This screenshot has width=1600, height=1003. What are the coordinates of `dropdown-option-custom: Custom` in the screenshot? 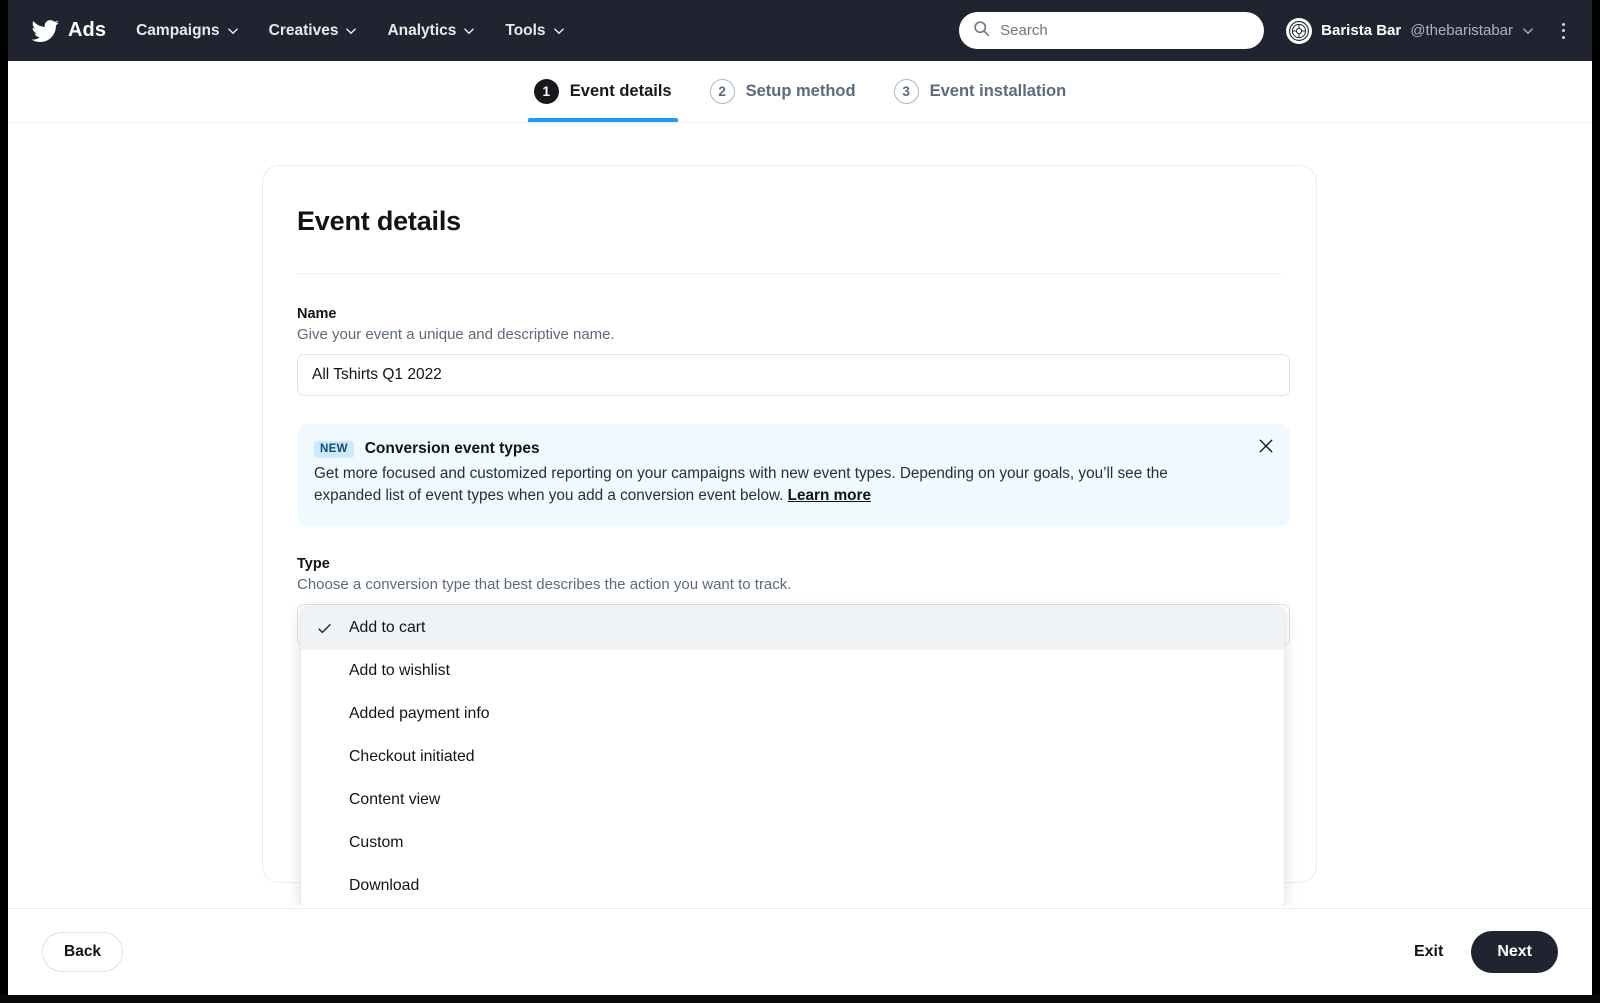 It's located at (792, 843).